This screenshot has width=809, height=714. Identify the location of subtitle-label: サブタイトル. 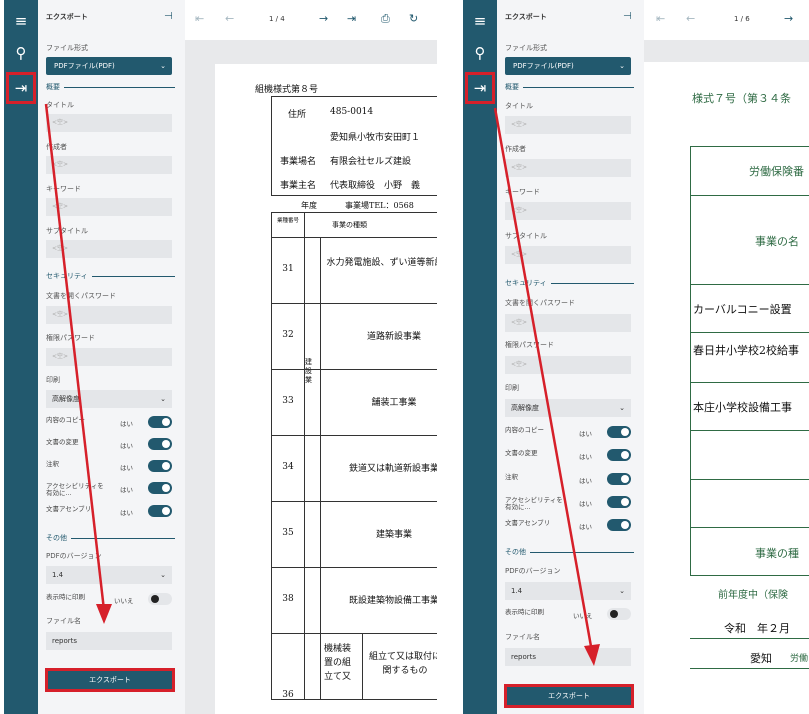
(67, 231).